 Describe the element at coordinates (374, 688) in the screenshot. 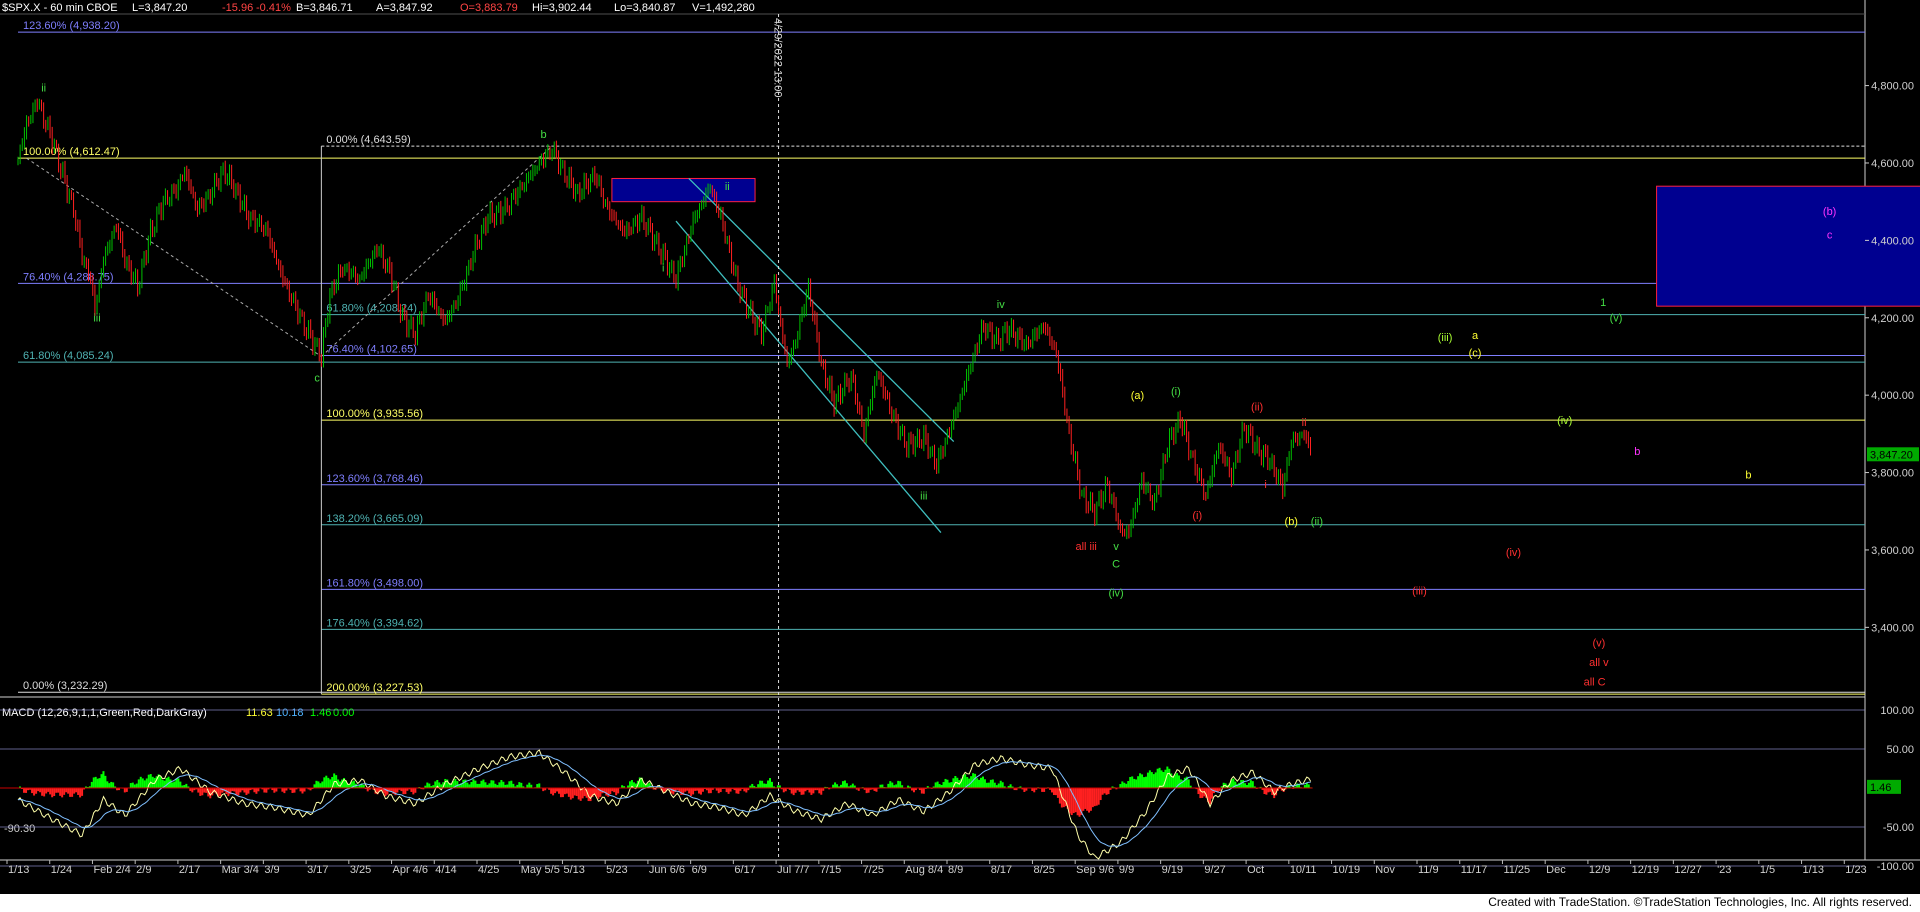

I see `fib-level-label: 200.00% (3,227.53)` at that location.